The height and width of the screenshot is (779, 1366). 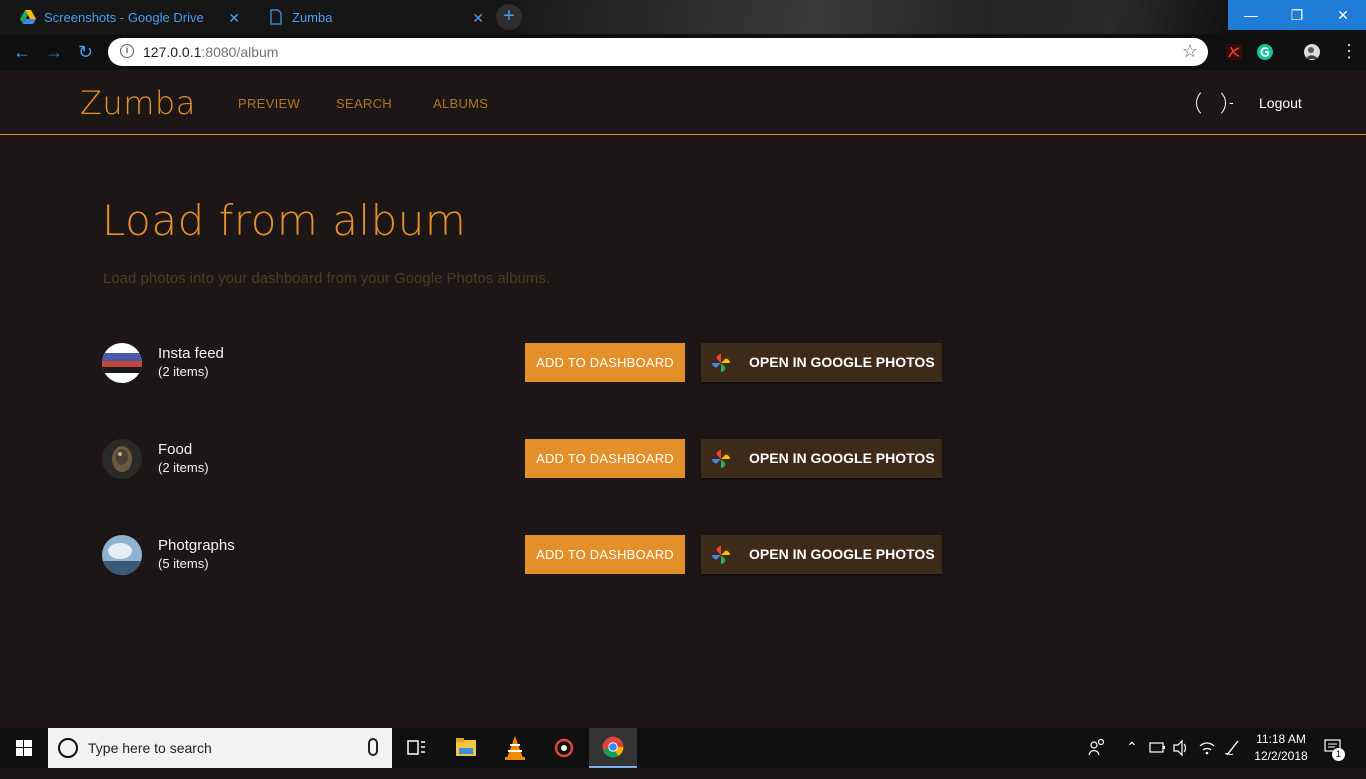 I want to click on action-center-icon: 1, so click(x=1334, y=748).